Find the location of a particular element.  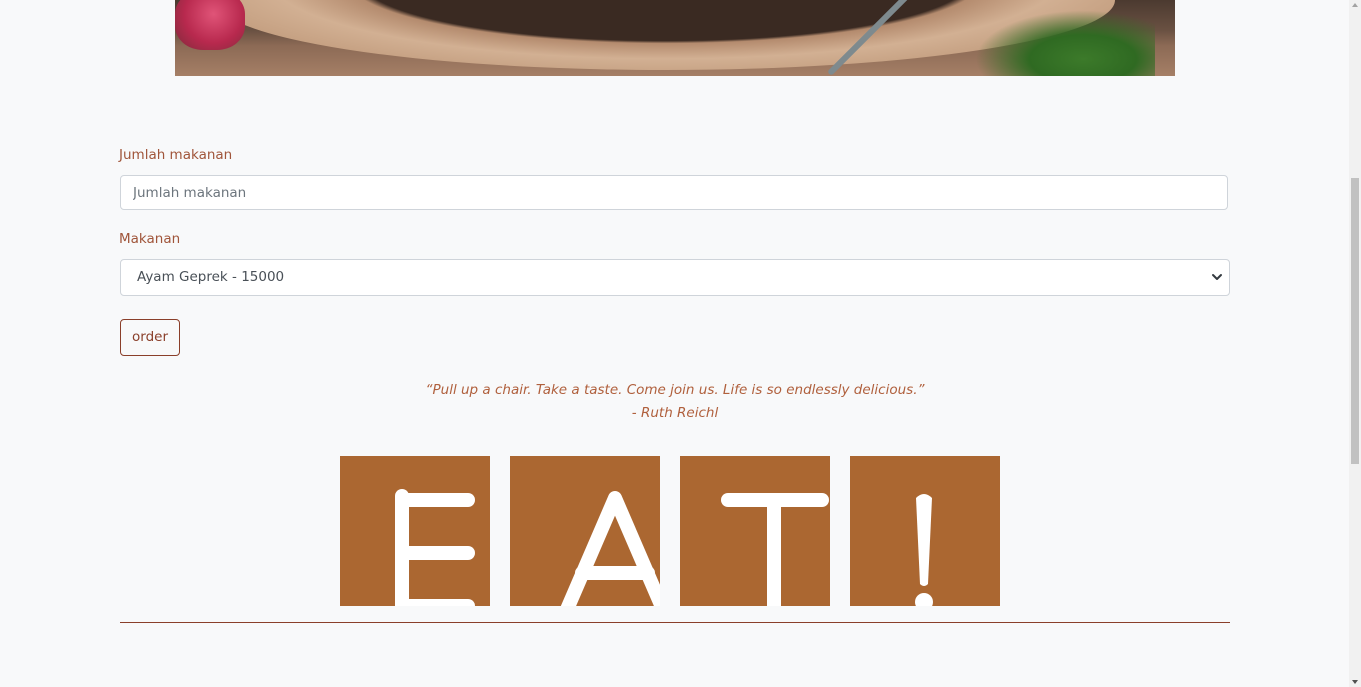

letter-a-glyph is located at coordinates (610, 548).